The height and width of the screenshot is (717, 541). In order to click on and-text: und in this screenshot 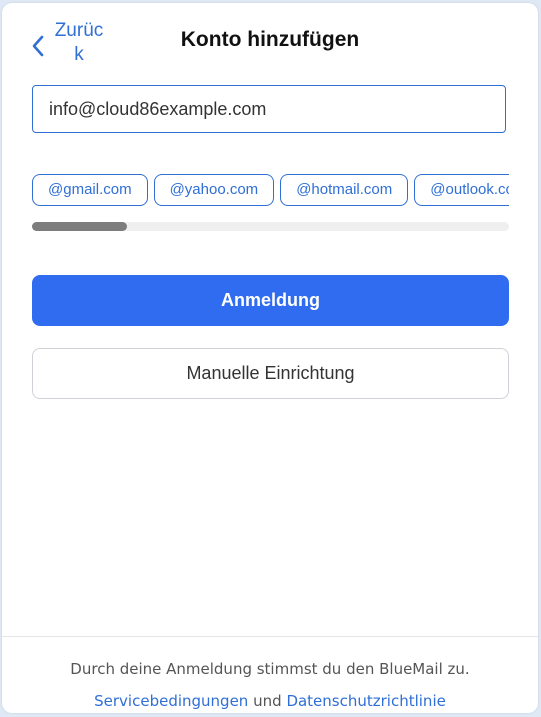, I will do `click(267, 701)`.